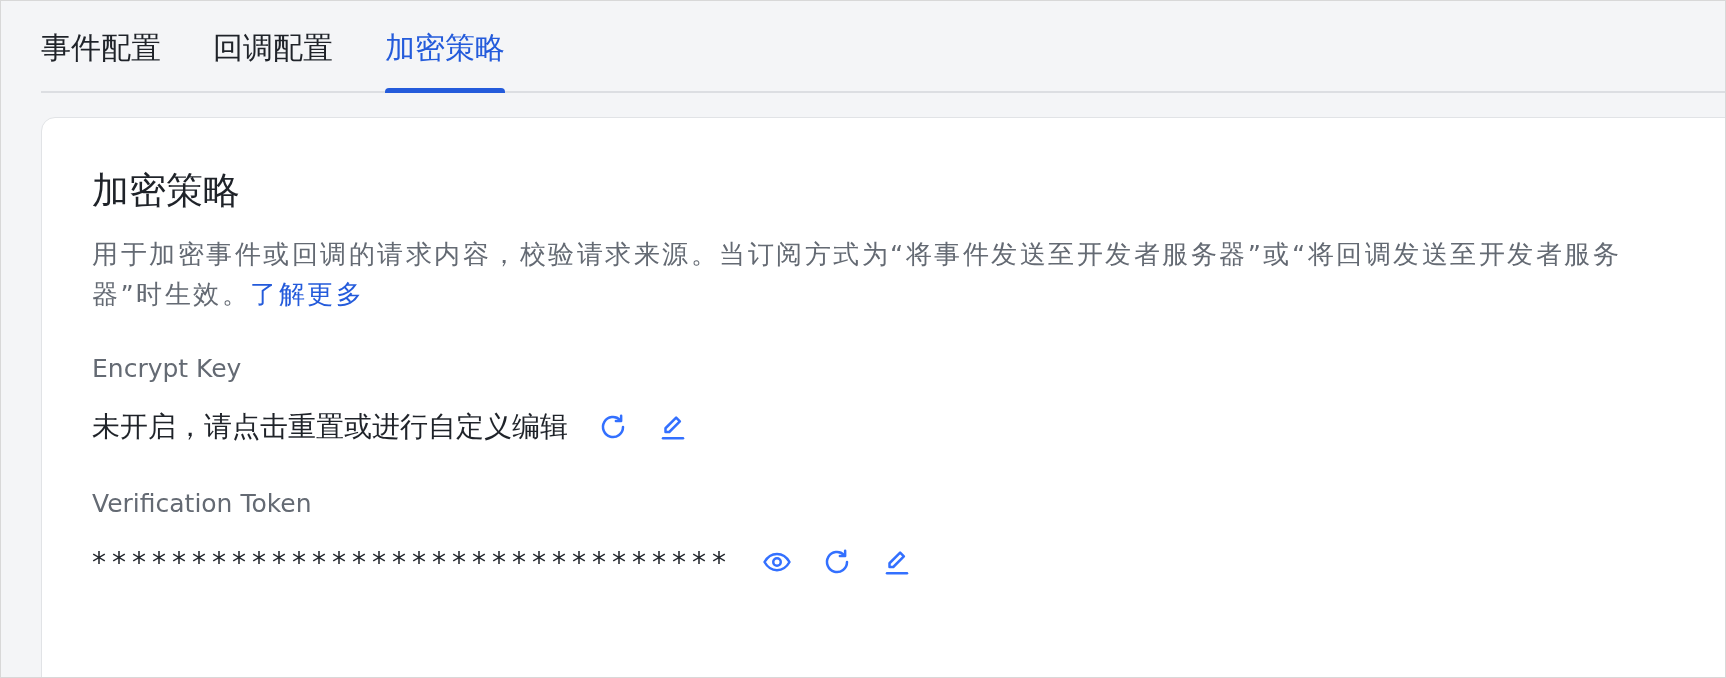 The width and height of the screenshot is (1726, 678). I want to click on tab: 回调配置, so click(273, 59).